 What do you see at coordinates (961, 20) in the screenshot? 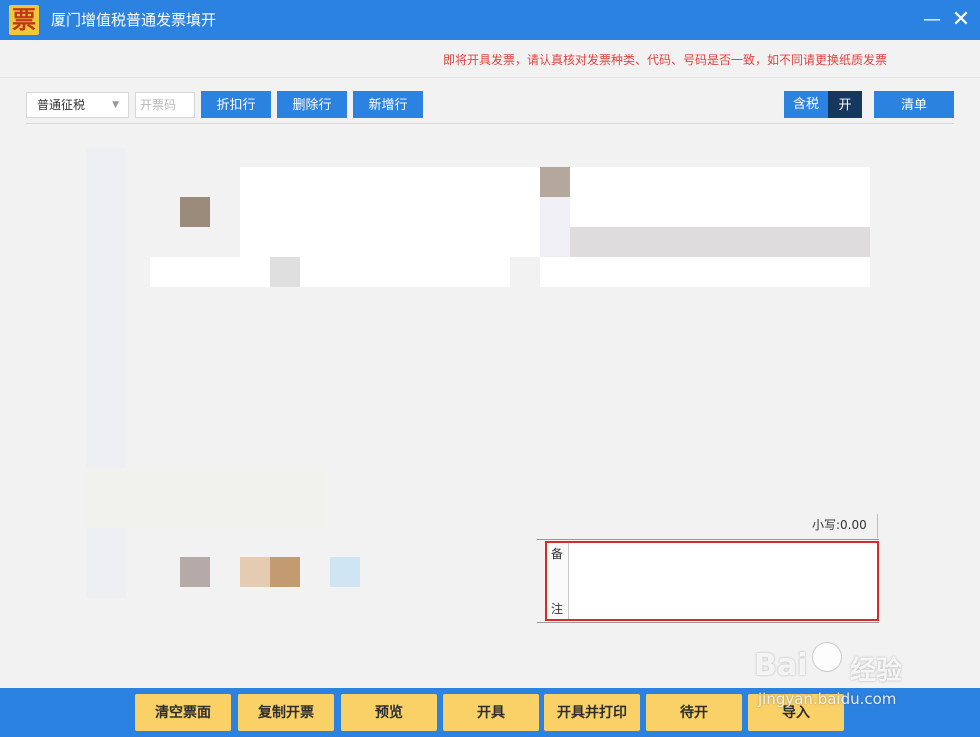
I see `close-icon: ✕` at bounding box center [961, 20].